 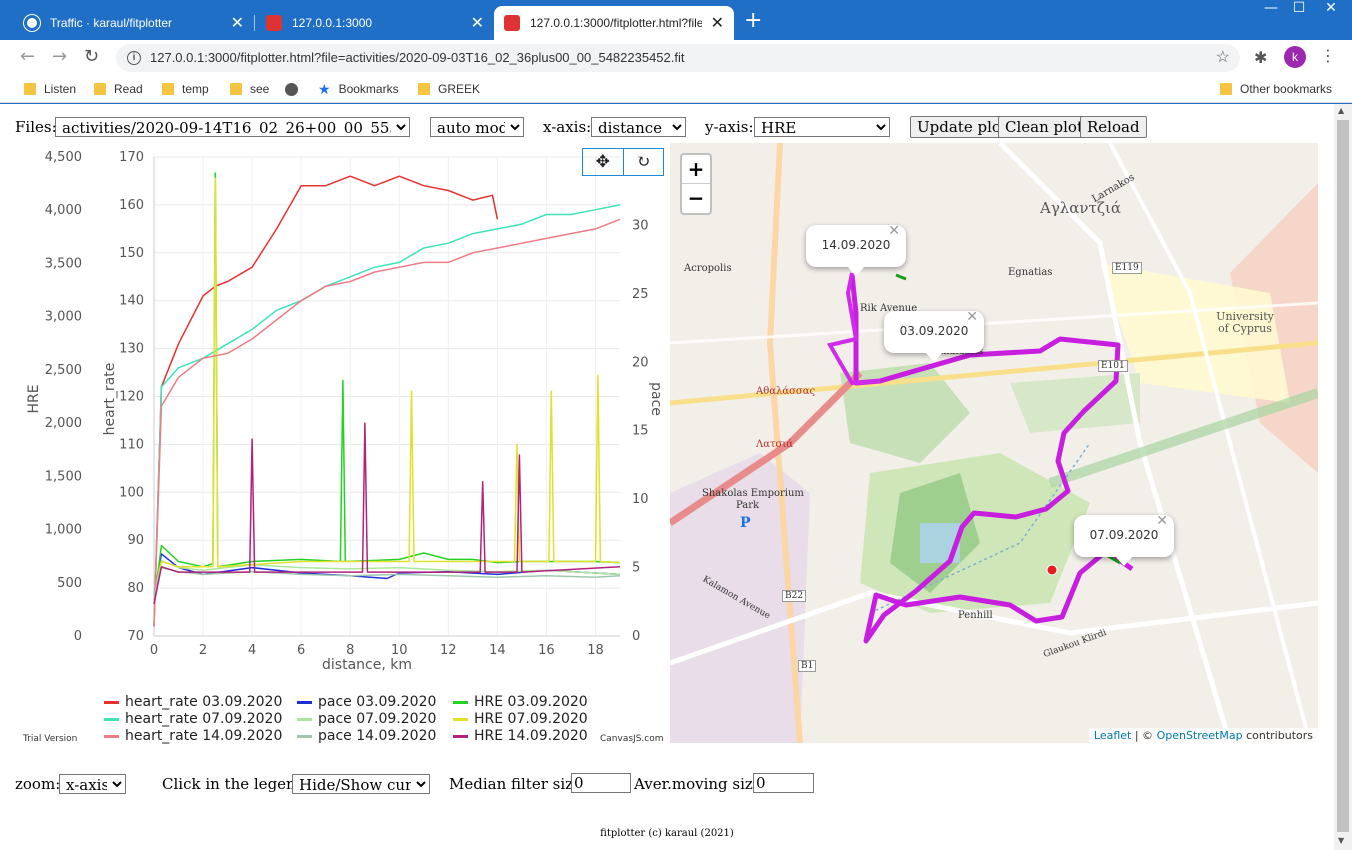 I want to click on y-axis-title: HRE, so click(x=34, y=398).